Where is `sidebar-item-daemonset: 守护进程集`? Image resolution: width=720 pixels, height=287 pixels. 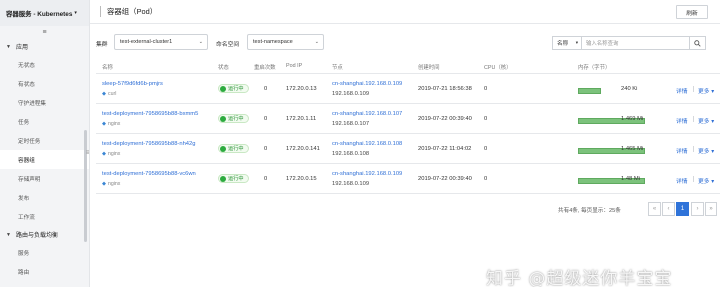 sidebar-item-daemonset: 守护进程集 is located at coordinates (44, 102).